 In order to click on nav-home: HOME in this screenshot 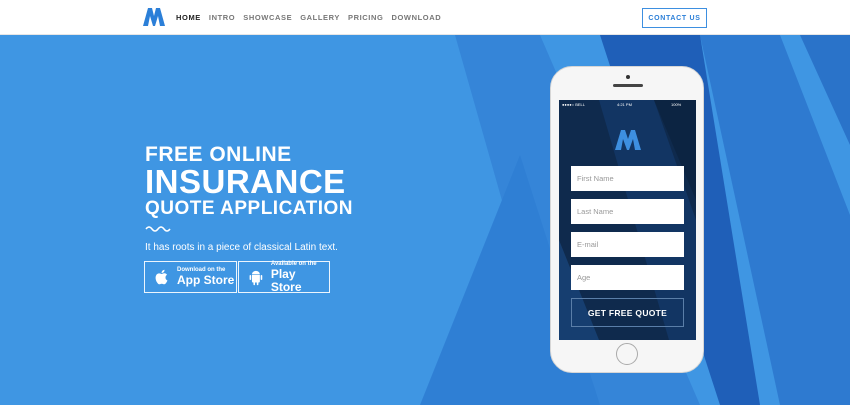, I will do `click(188, 17)`.